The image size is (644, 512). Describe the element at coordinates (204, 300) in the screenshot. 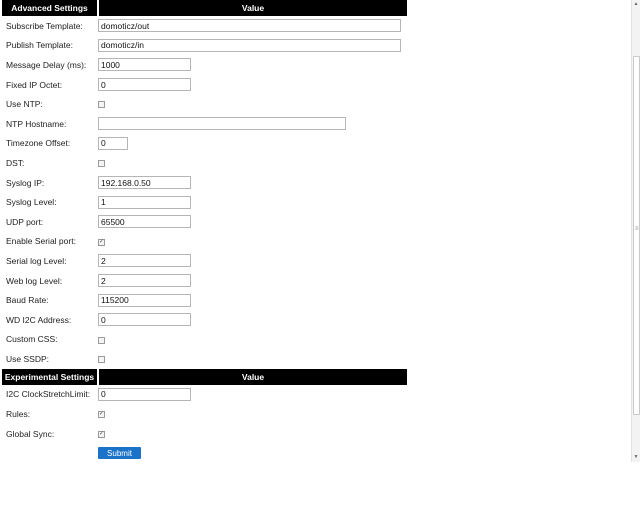

I see `setting-row-baud-rate: Baud Rate:` at that location.